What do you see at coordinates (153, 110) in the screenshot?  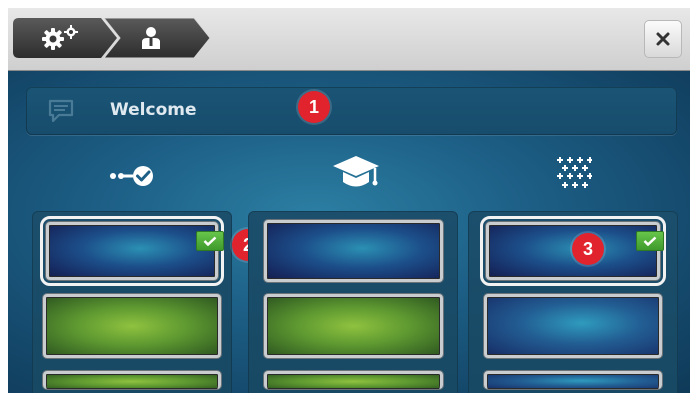 I see `welcome-title: Welcome` at bounding box center [153, 110].